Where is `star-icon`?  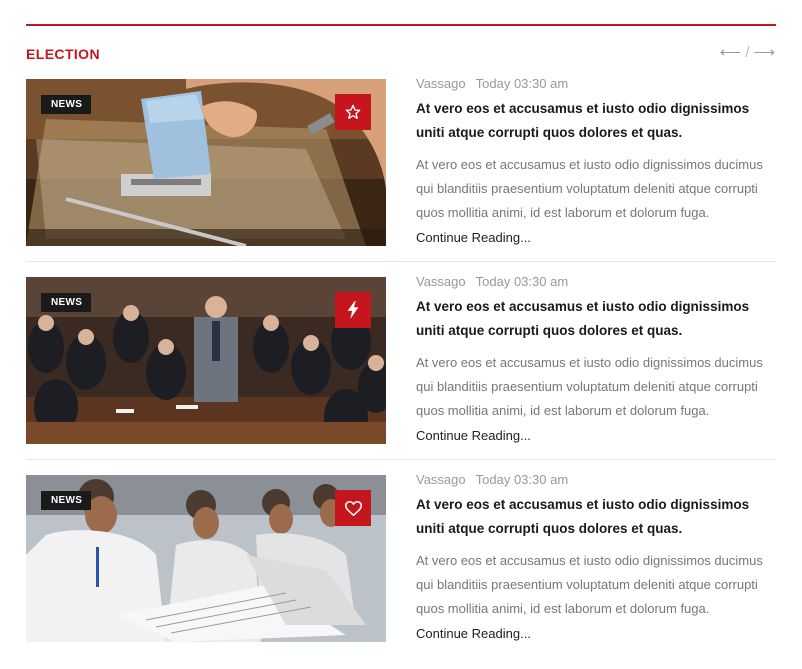
star-icon is located at coordinates (353, 112).